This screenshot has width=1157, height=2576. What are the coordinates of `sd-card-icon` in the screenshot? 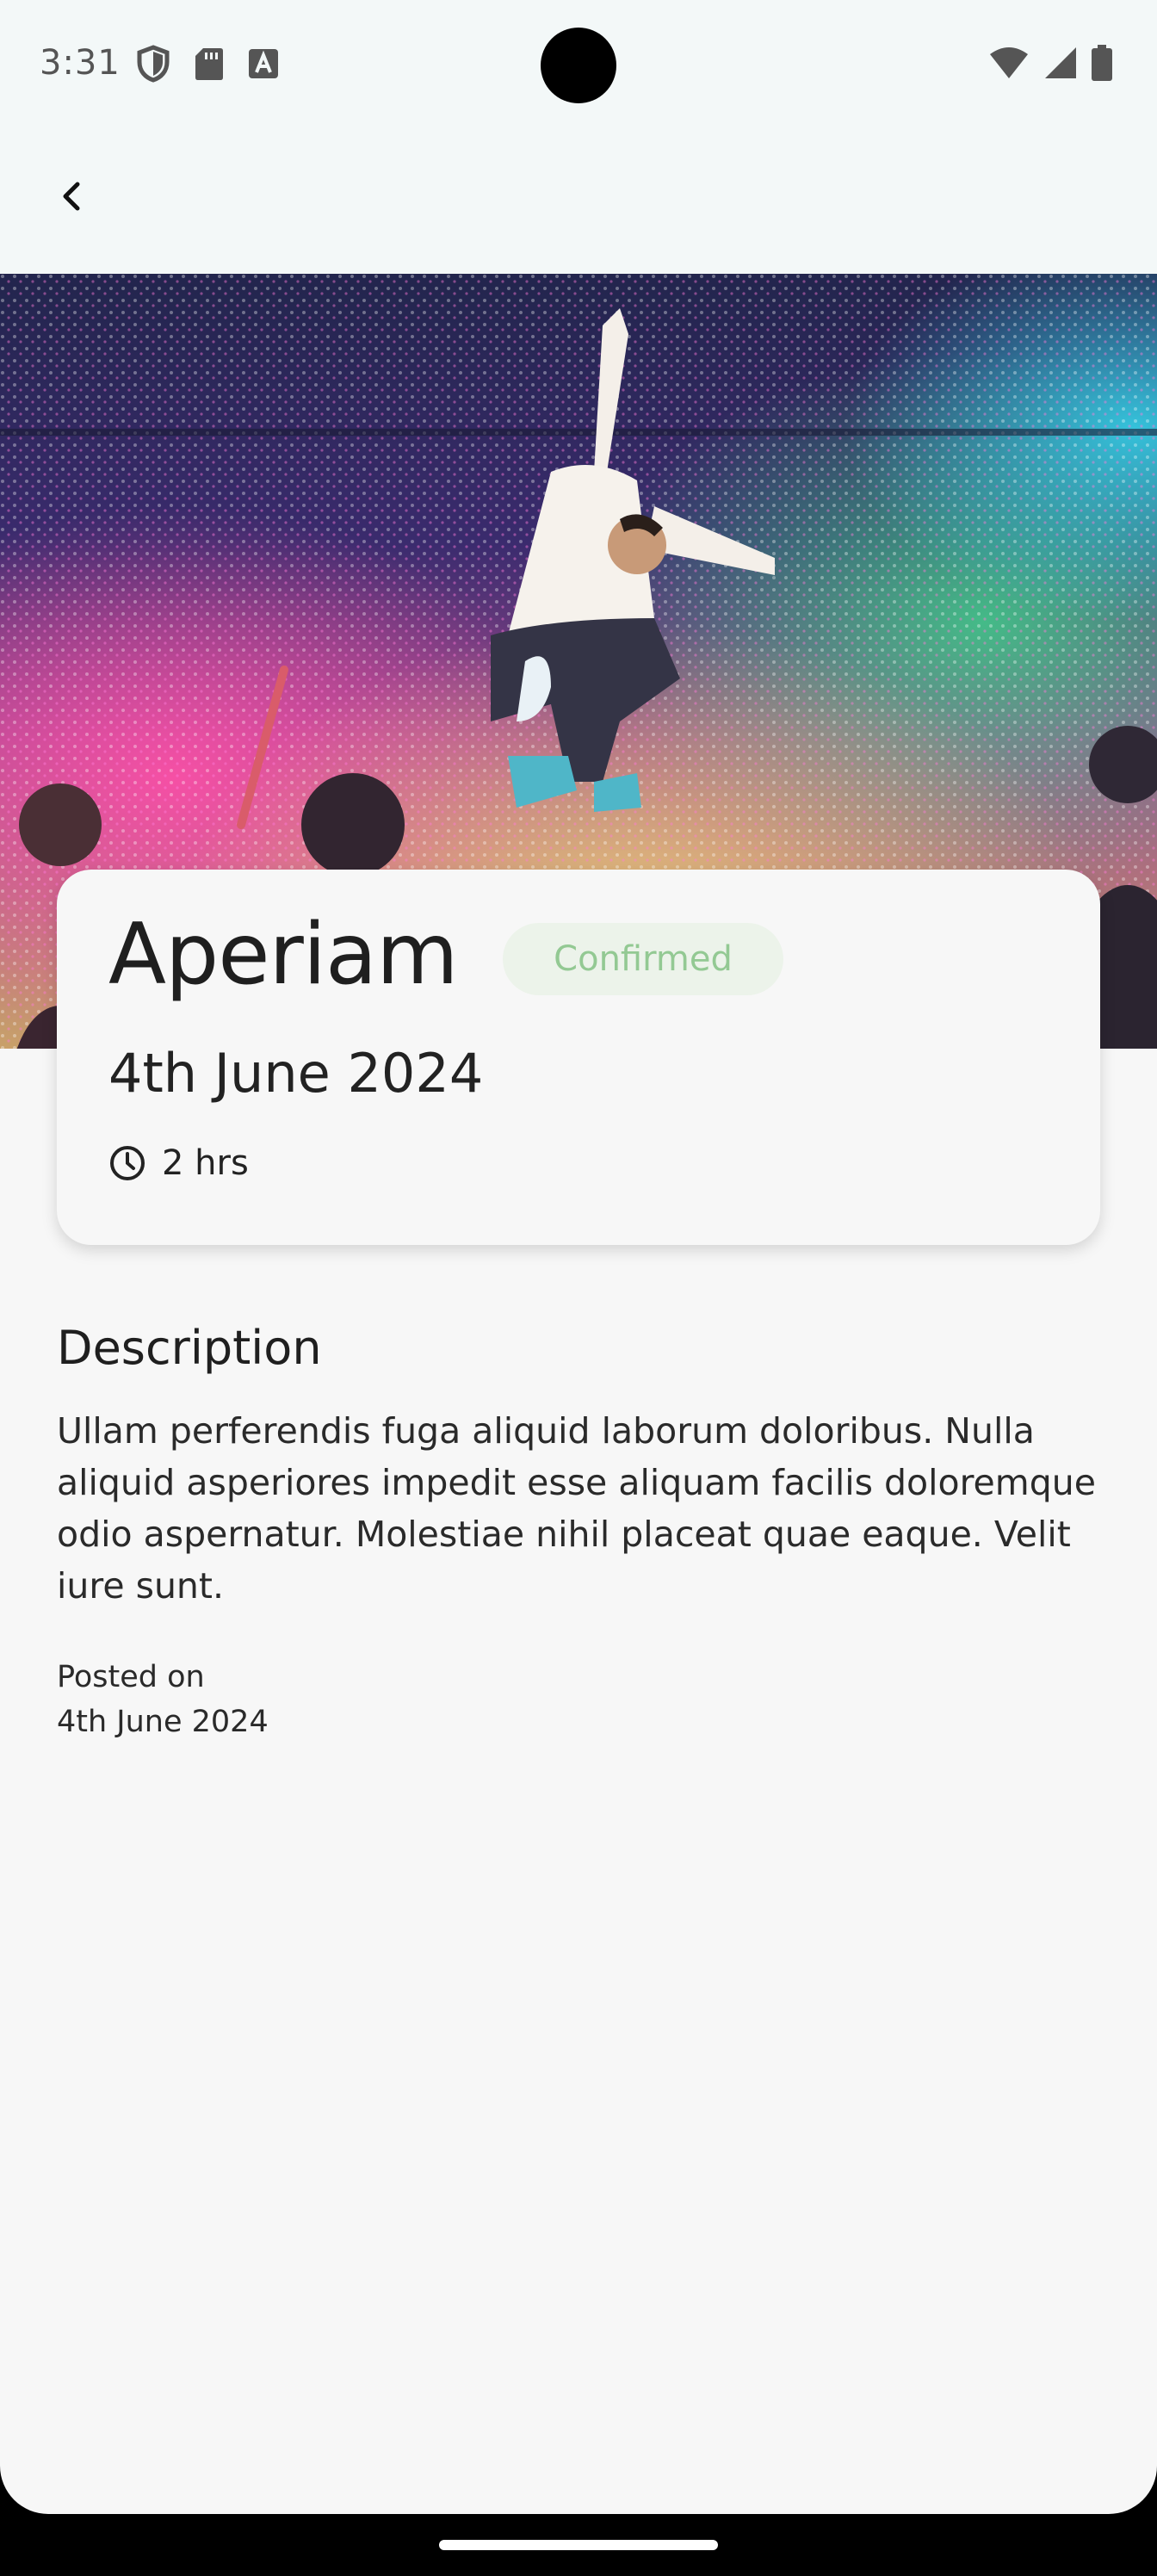 It's located at (209, 64).